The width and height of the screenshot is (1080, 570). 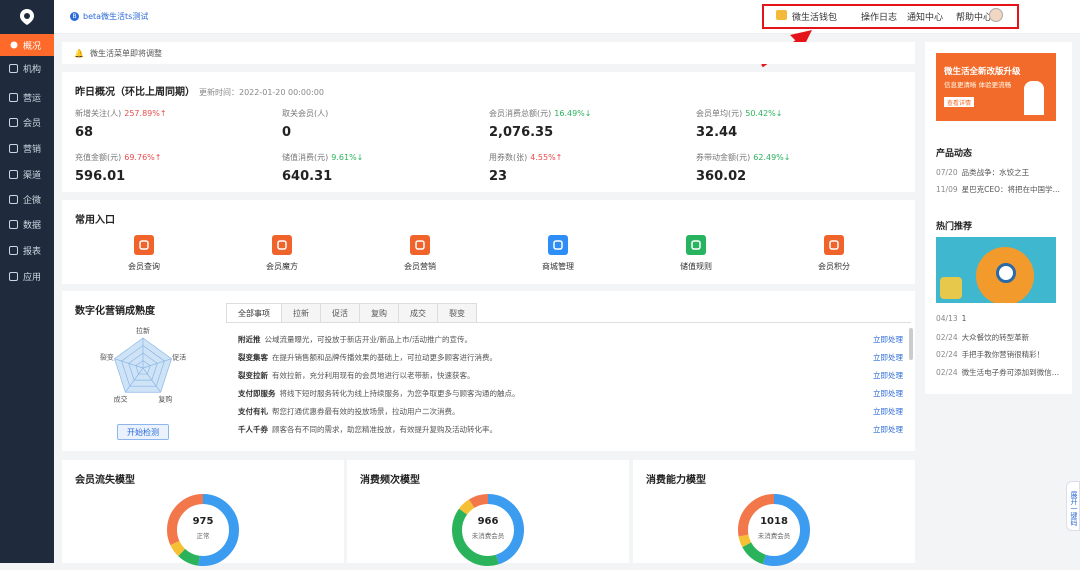 What do you see at coordinates (379, 395) in the screenshot?
I see `task-text: 支付即服务 将线下短时服务转化为线上持续服务，为您争取更多与顾客沟通的触点。` at bounding box center [379, 395].